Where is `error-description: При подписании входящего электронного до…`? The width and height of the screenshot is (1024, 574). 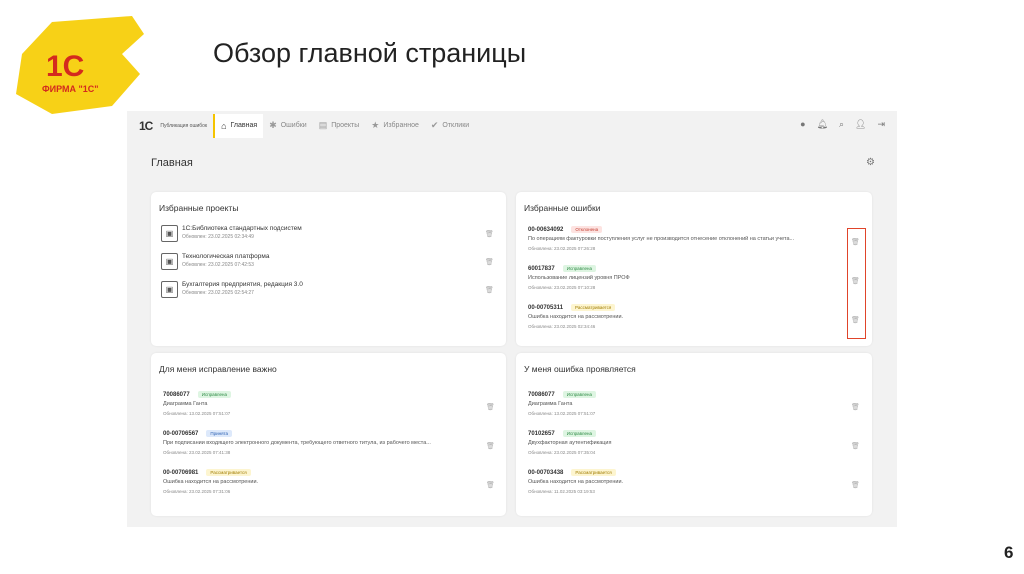 error-description: При подписании входящего электронного до… is located at coordinates (297, 443).